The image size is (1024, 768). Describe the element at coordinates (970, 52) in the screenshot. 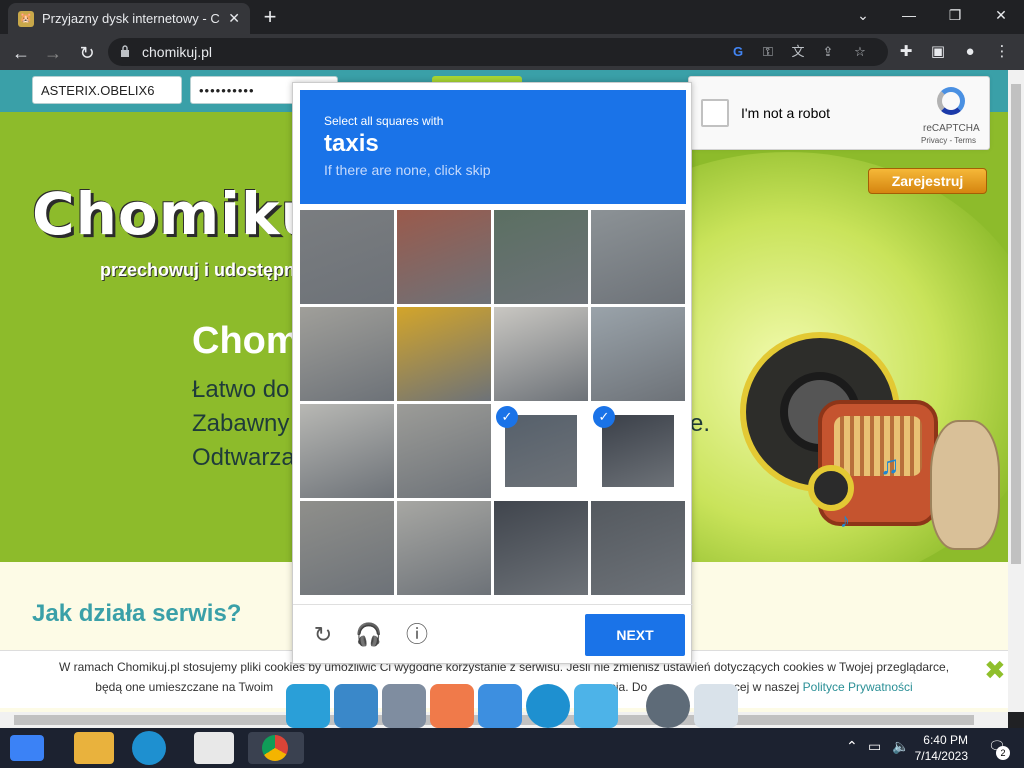

I see `profile-avatar-icon: ●` at that location.